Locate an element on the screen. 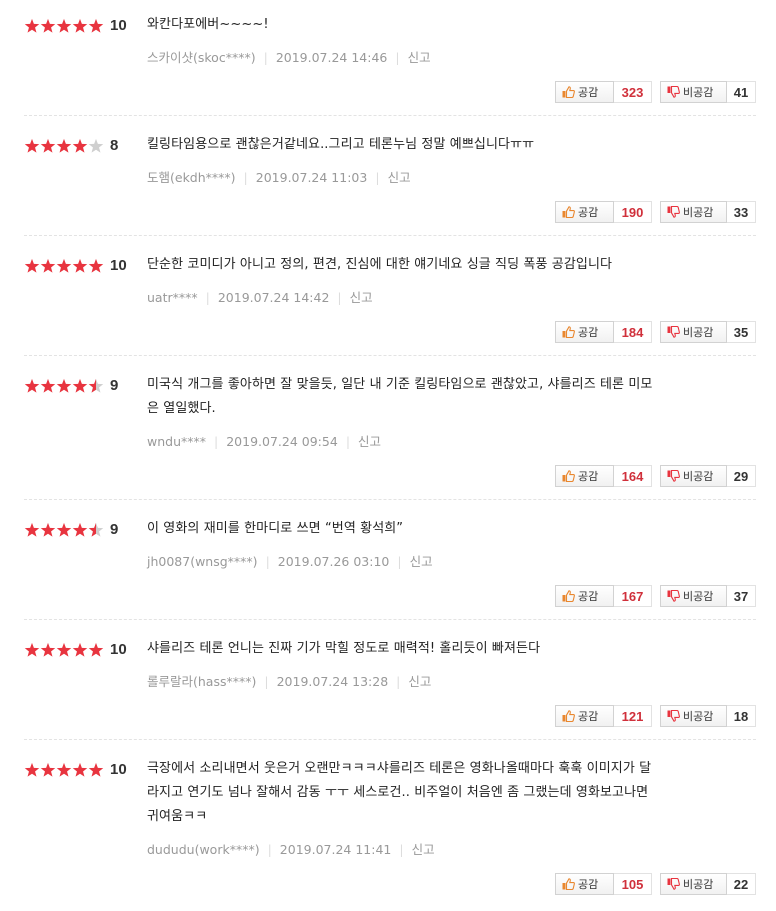 The height and width of the screenshot is (911, 776). dislike-count: 35 is located at coordinates (741, 332).